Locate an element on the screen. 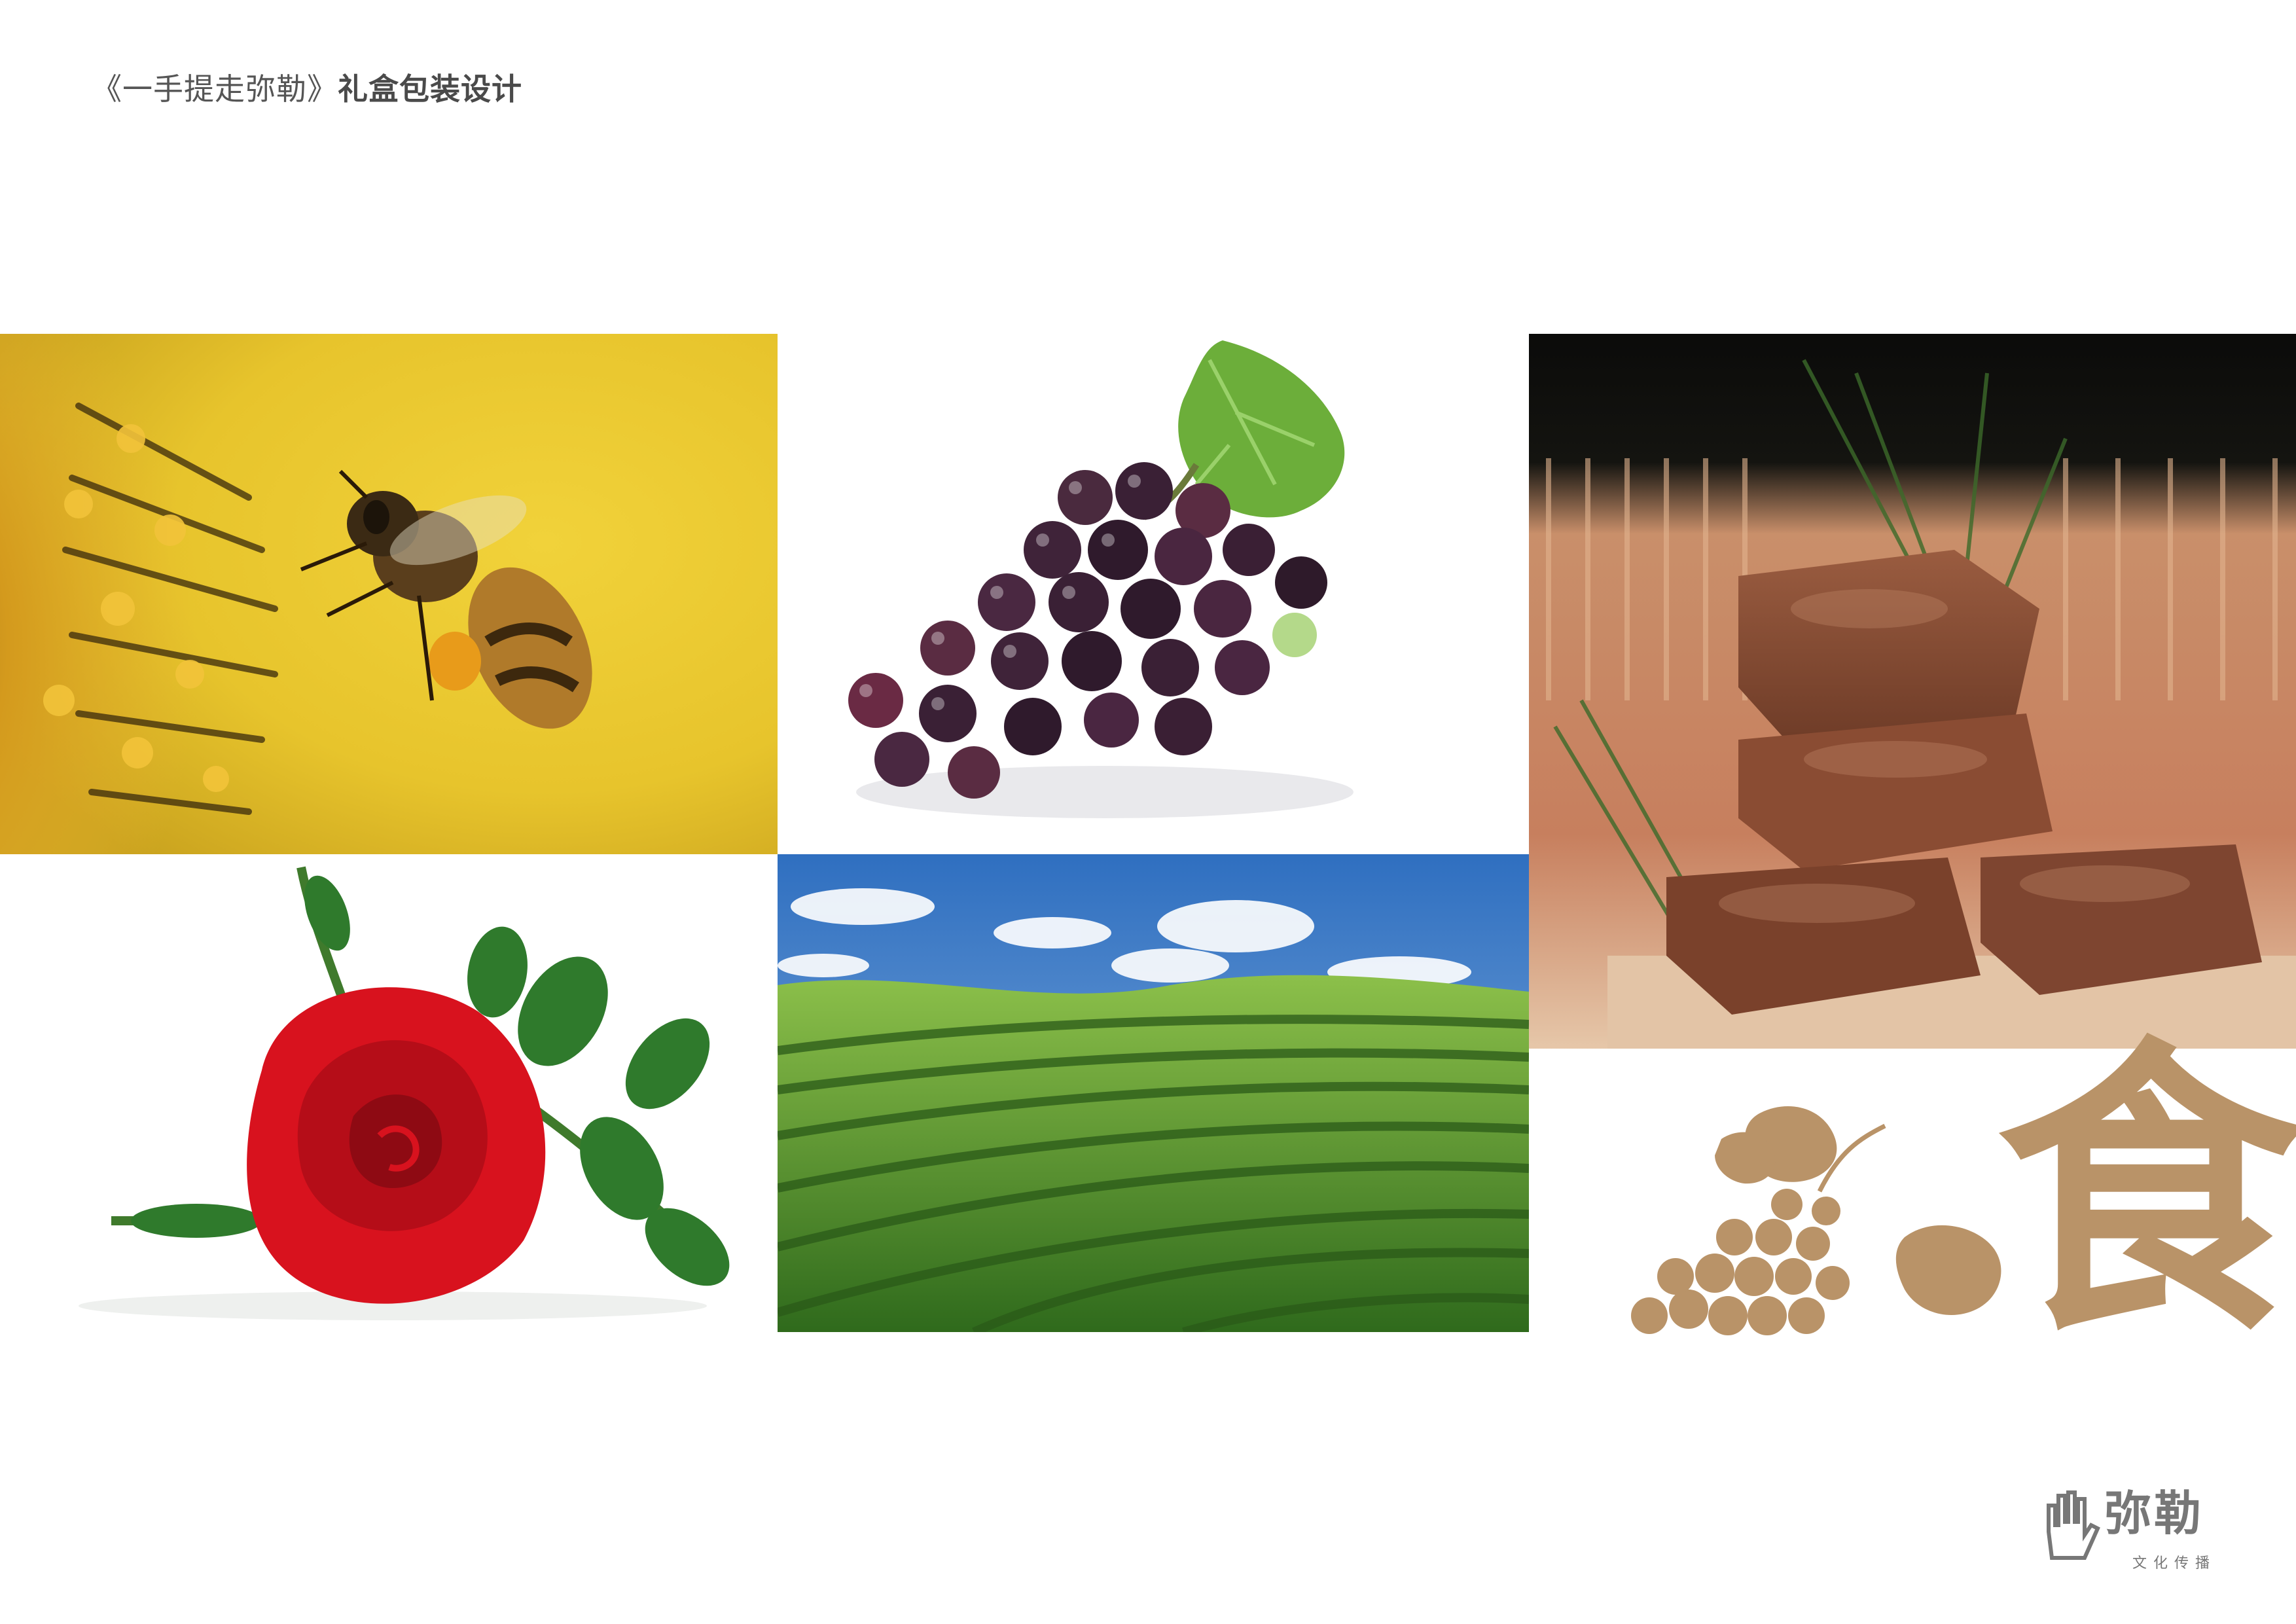 Image resolution: width=2296 pixels, height=1624 pixels. page-title-bold: 礼盒包装设计 is located at coordinates (430, 89).